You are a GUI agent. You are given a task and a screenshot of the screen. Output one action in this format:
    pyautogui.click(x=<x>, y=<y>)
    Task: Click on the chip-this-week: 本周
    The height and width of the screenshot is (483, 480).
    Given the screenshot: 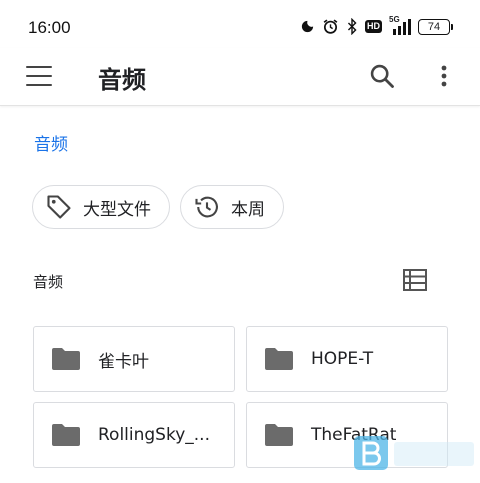 What is the action you would take?
    pyautogui.click(x=232, y=207)
    